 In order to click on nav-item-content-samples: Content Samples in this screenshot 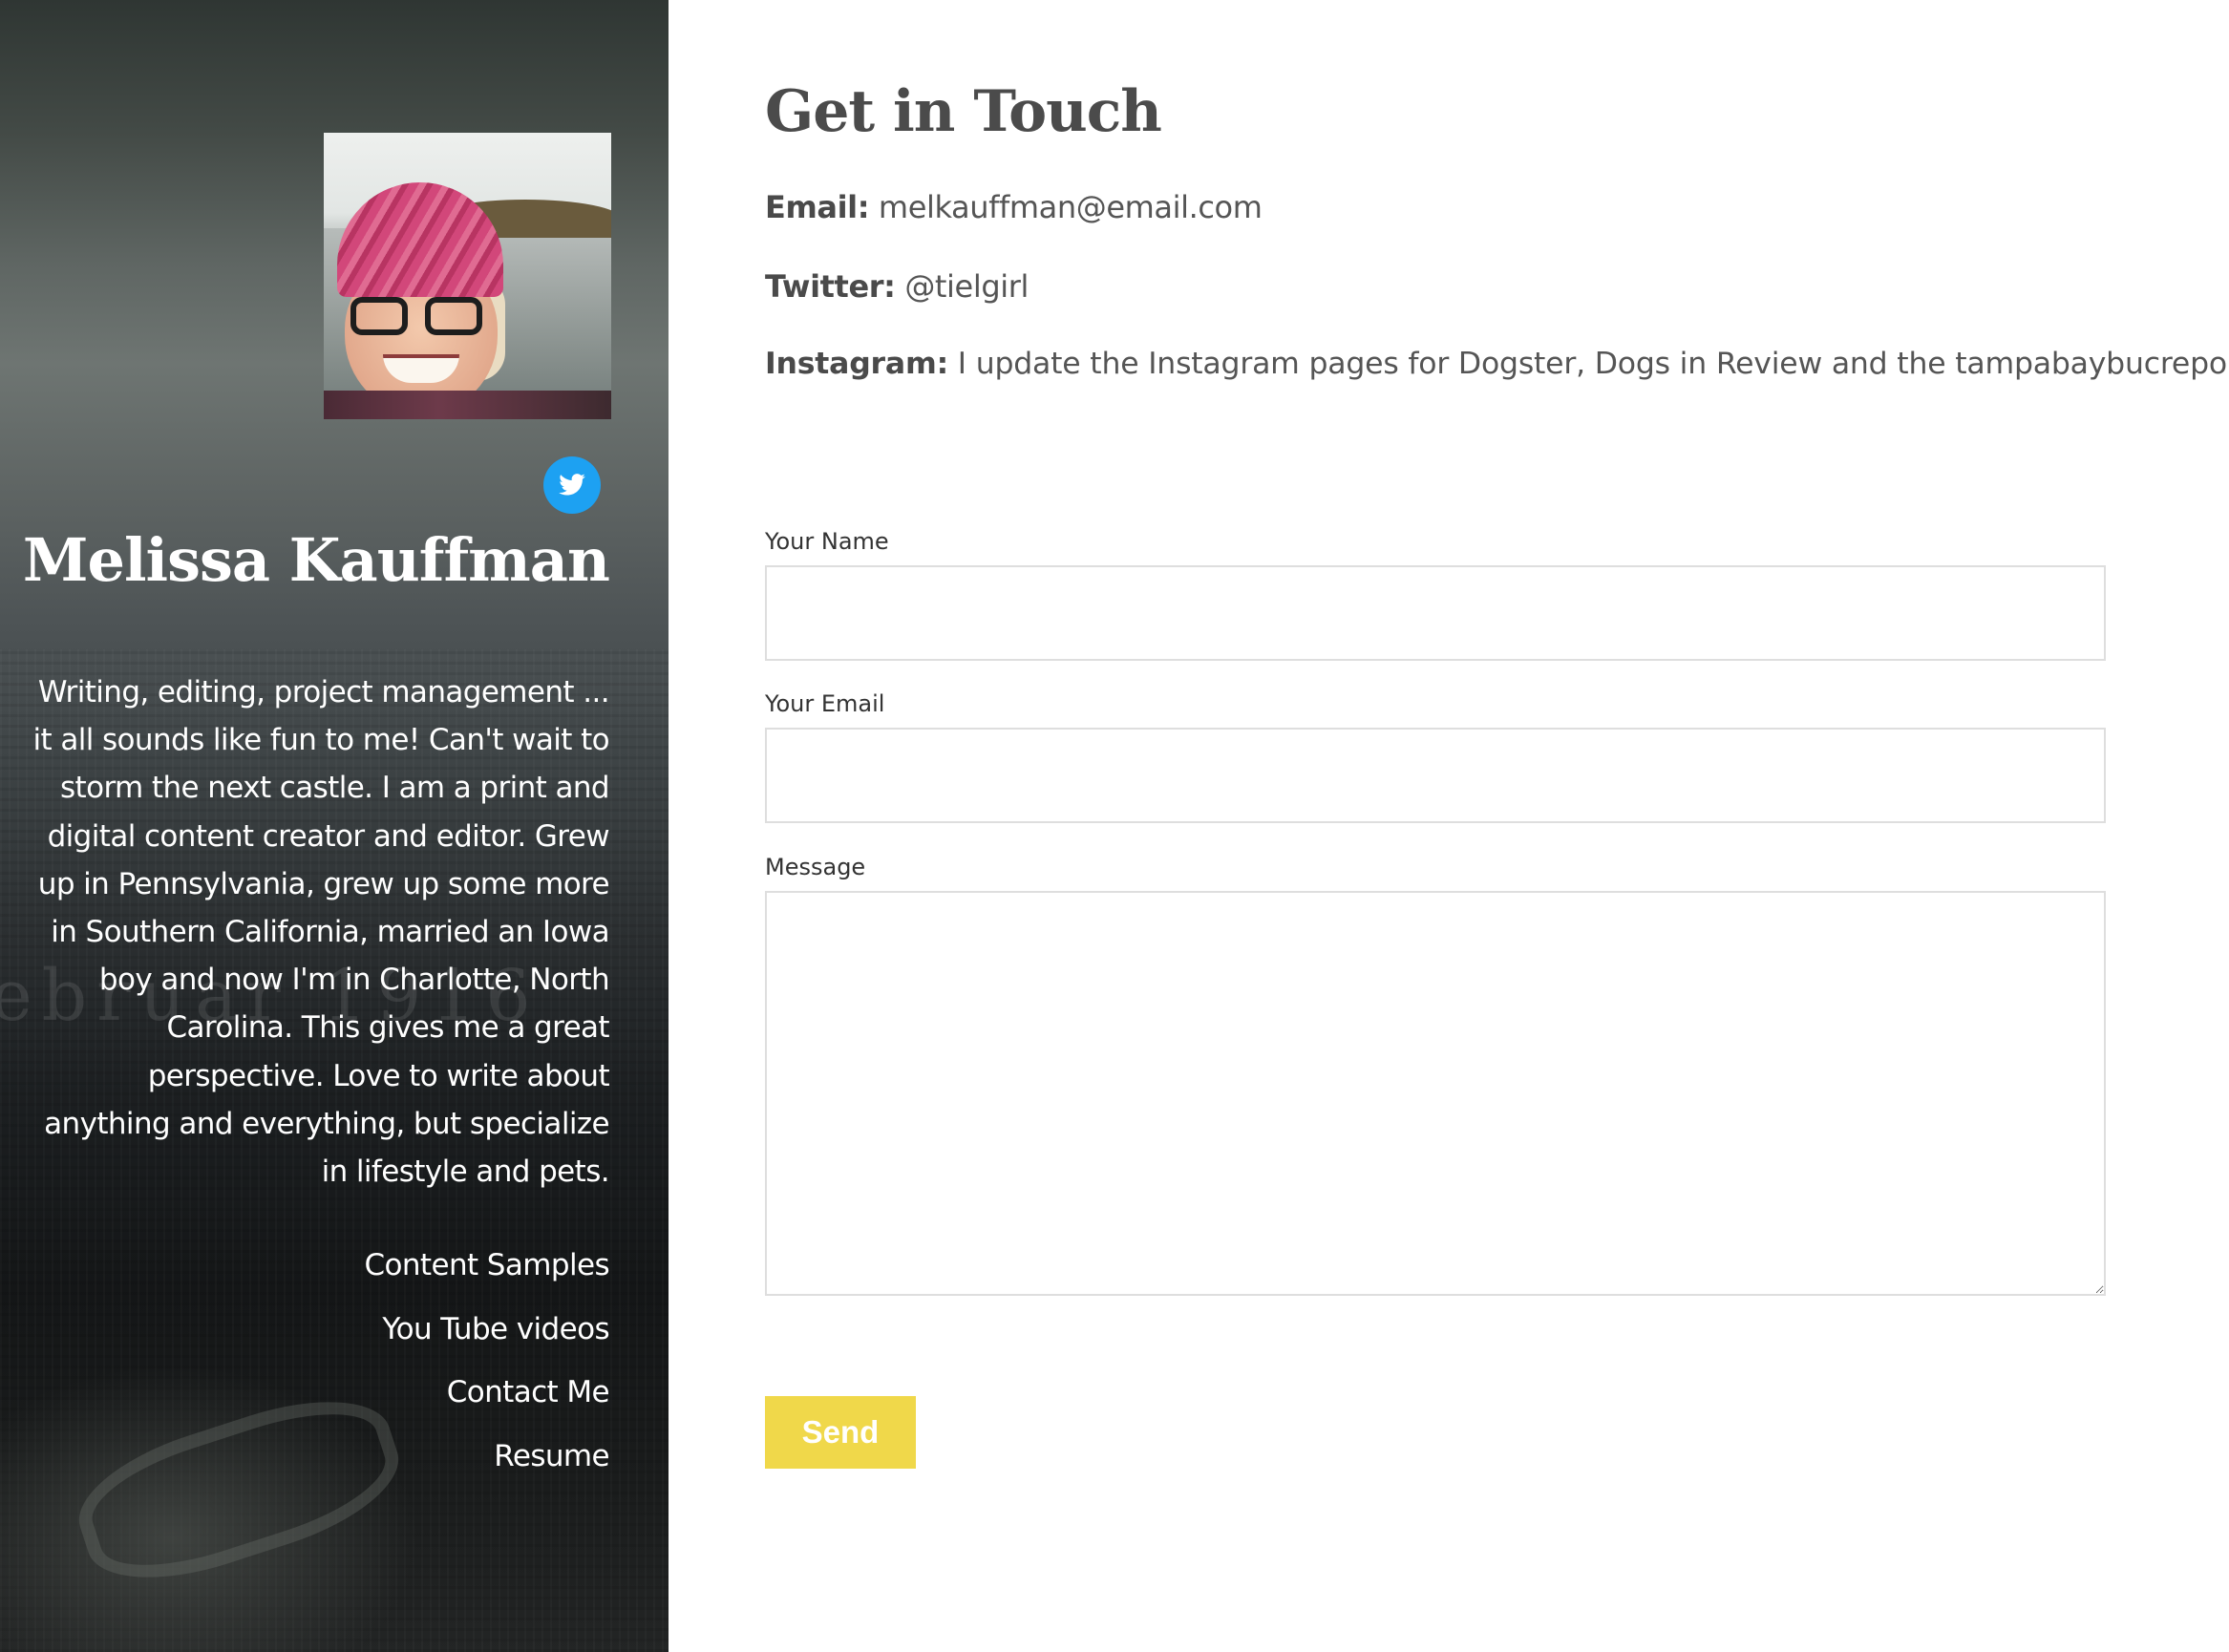, I will do `click(487, 1271)`.